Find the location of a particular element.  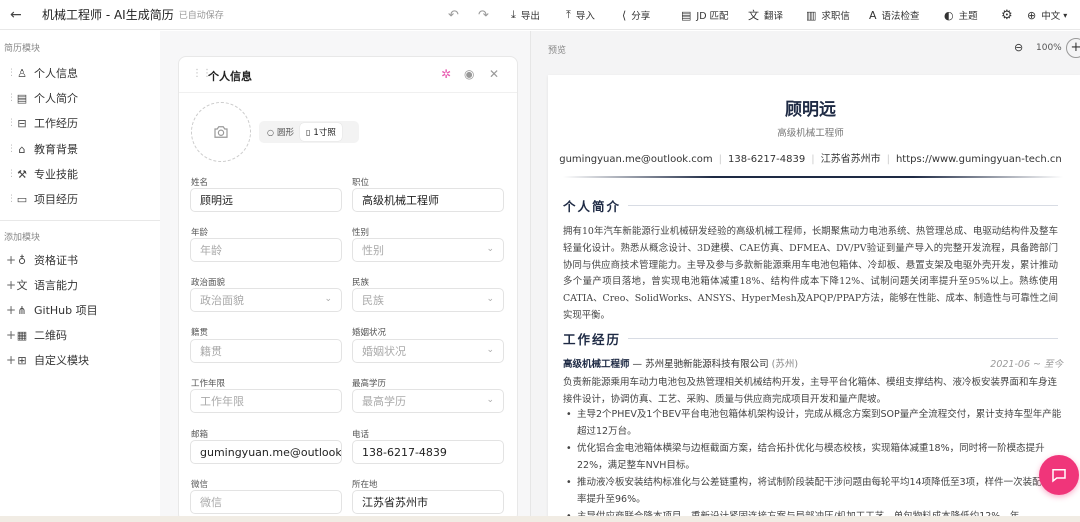

marital-status-select: 婚姻状况 ⌄ is located at coordinates (428, 351).